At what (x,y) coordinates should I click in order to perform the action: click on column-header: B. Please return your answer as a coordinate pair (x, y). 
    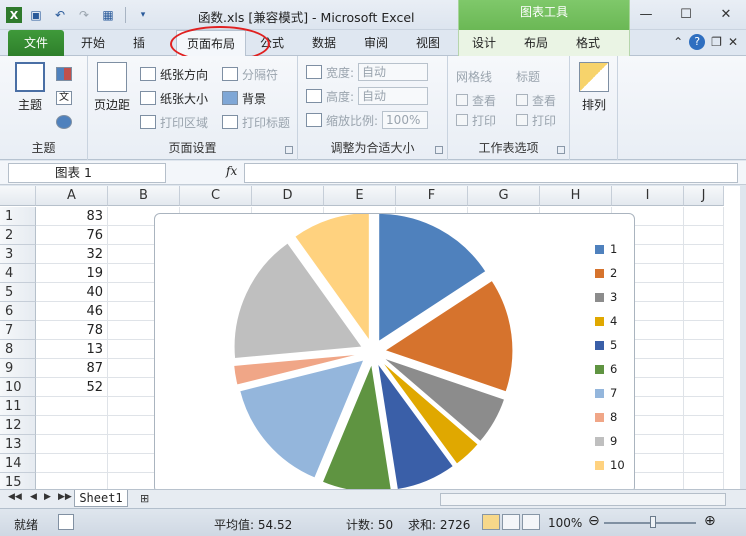
    Looking at the image, I should click on (144, 196).